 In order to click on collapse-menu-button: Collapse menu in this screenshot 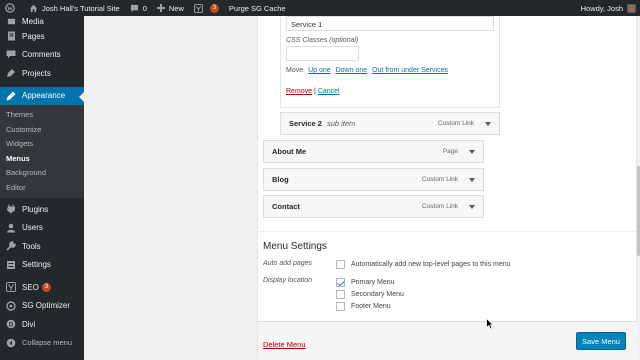, I will do `click(42, 343)`.